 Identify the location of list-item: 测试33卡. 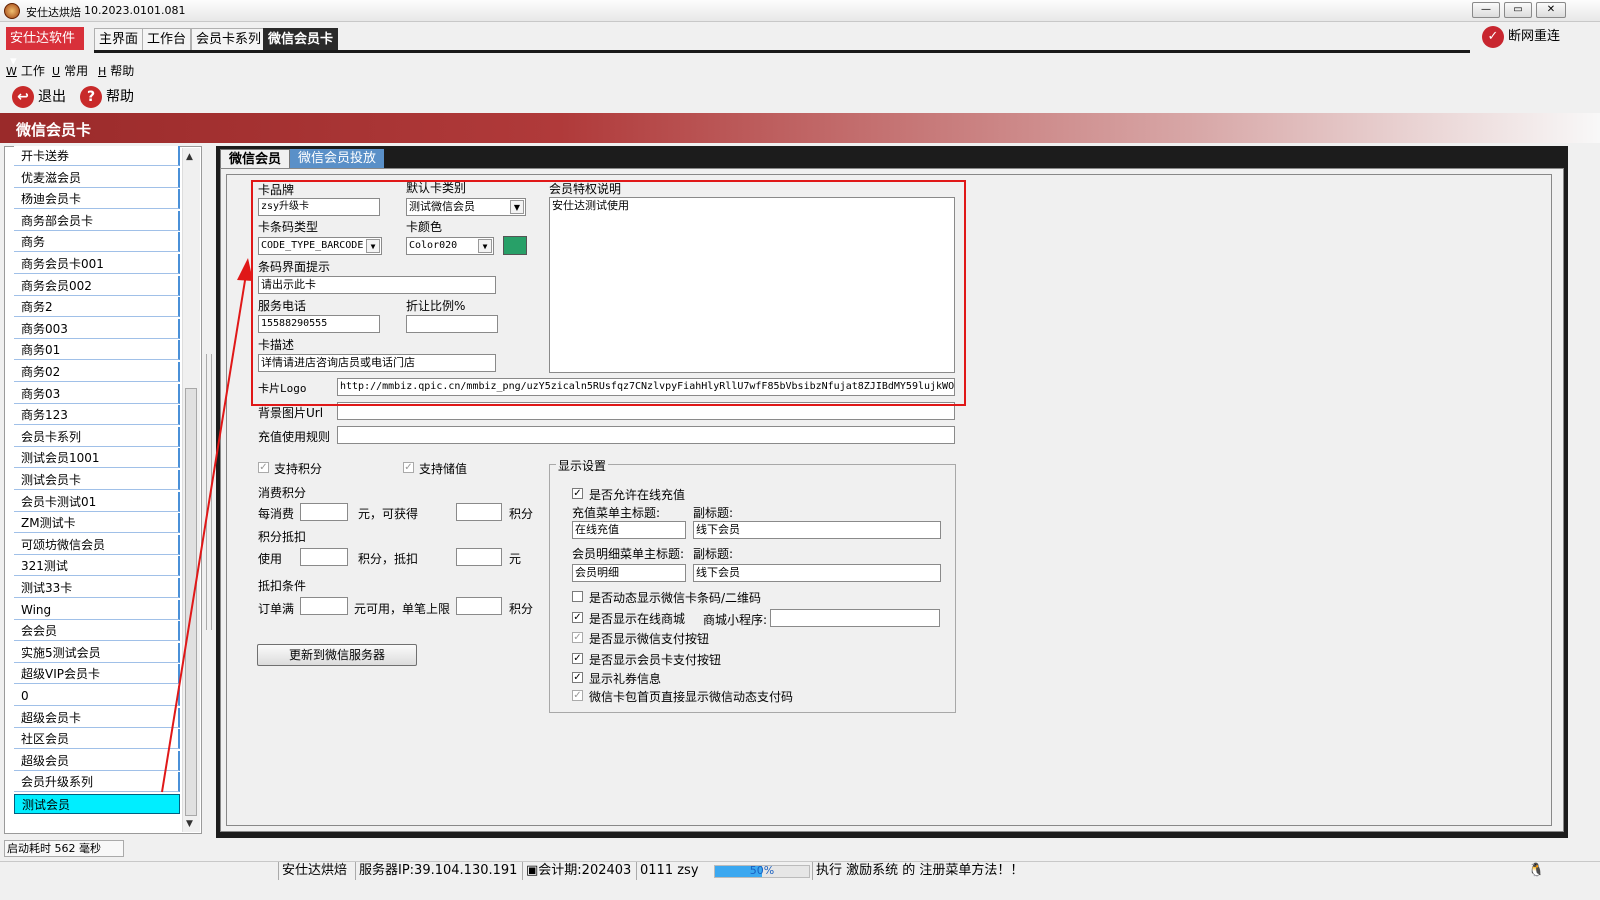
(97, 588).